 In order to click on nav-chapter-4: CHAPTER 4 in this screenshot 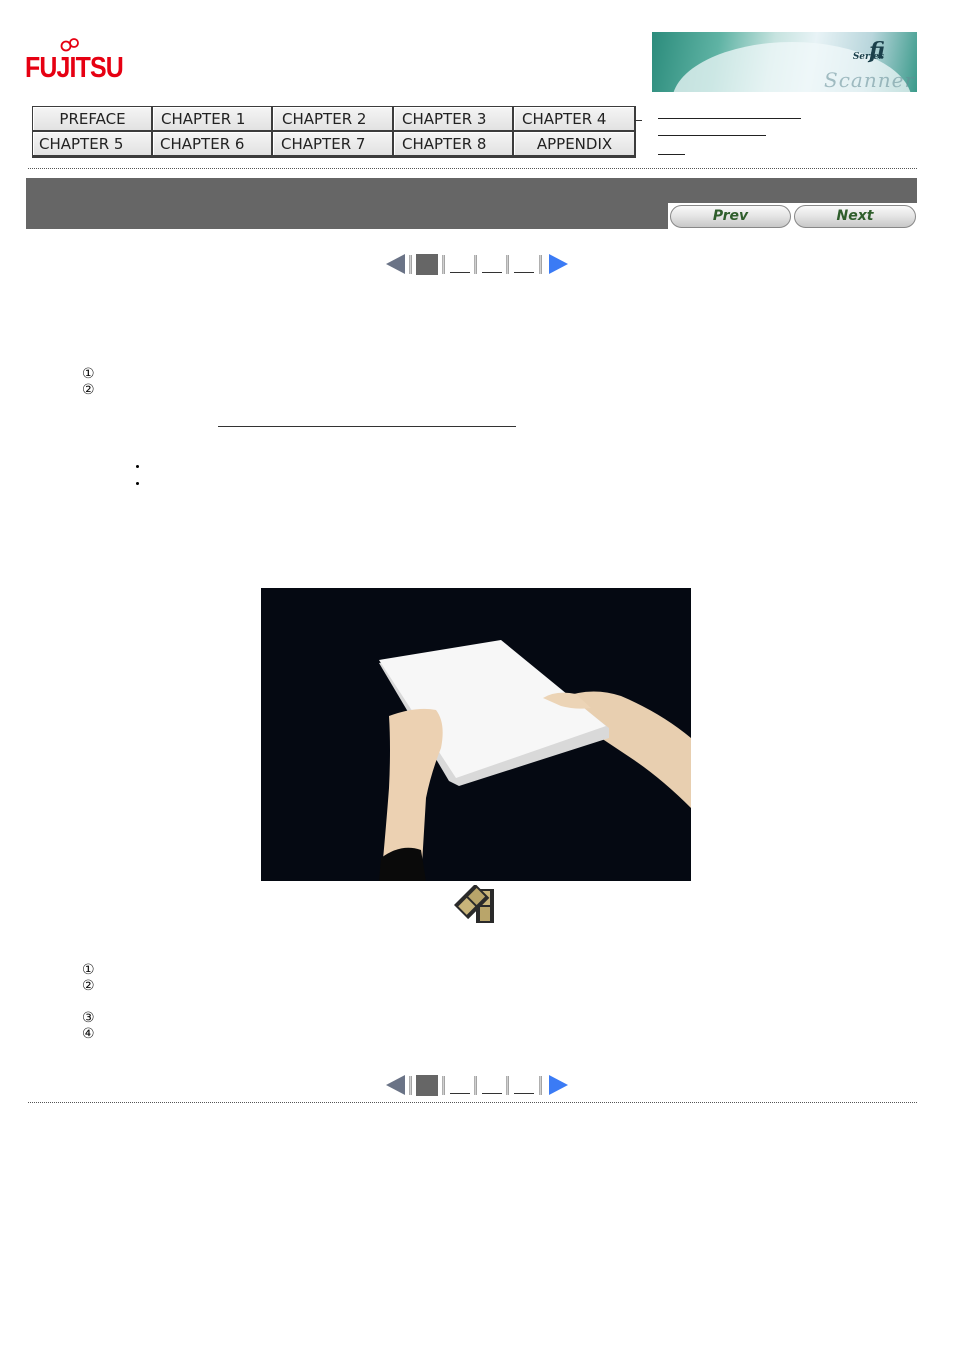, I will do `click(574, 118)`.